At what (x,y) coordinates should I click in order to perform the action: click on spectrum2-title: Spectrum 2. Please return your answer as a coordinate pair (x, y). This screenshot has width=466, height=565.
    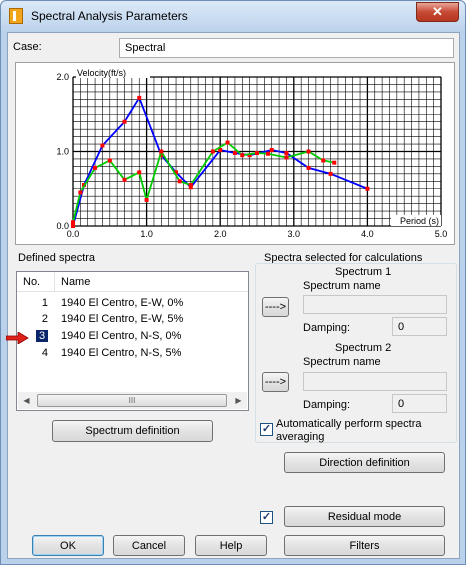
    Looking at the image, I should click on (363, 348).